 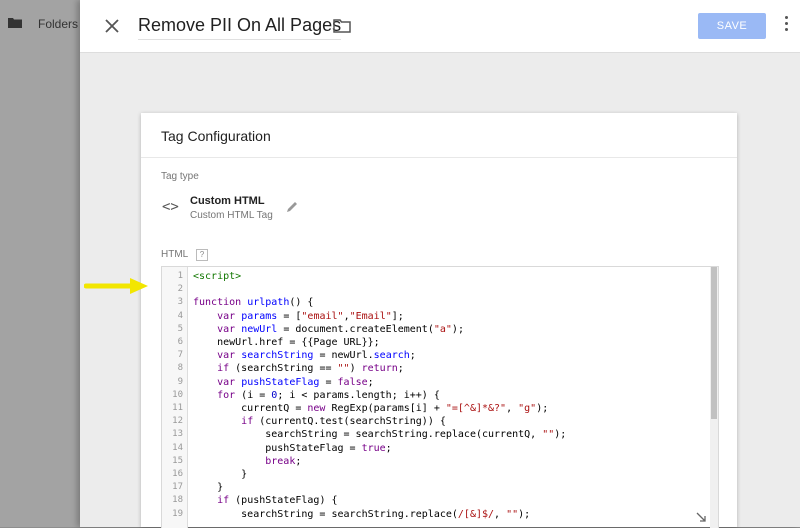 What do you see at coordinates (180, 368) in the screenshot?
I see `line-number: 8` at bounding box center [180, 368].